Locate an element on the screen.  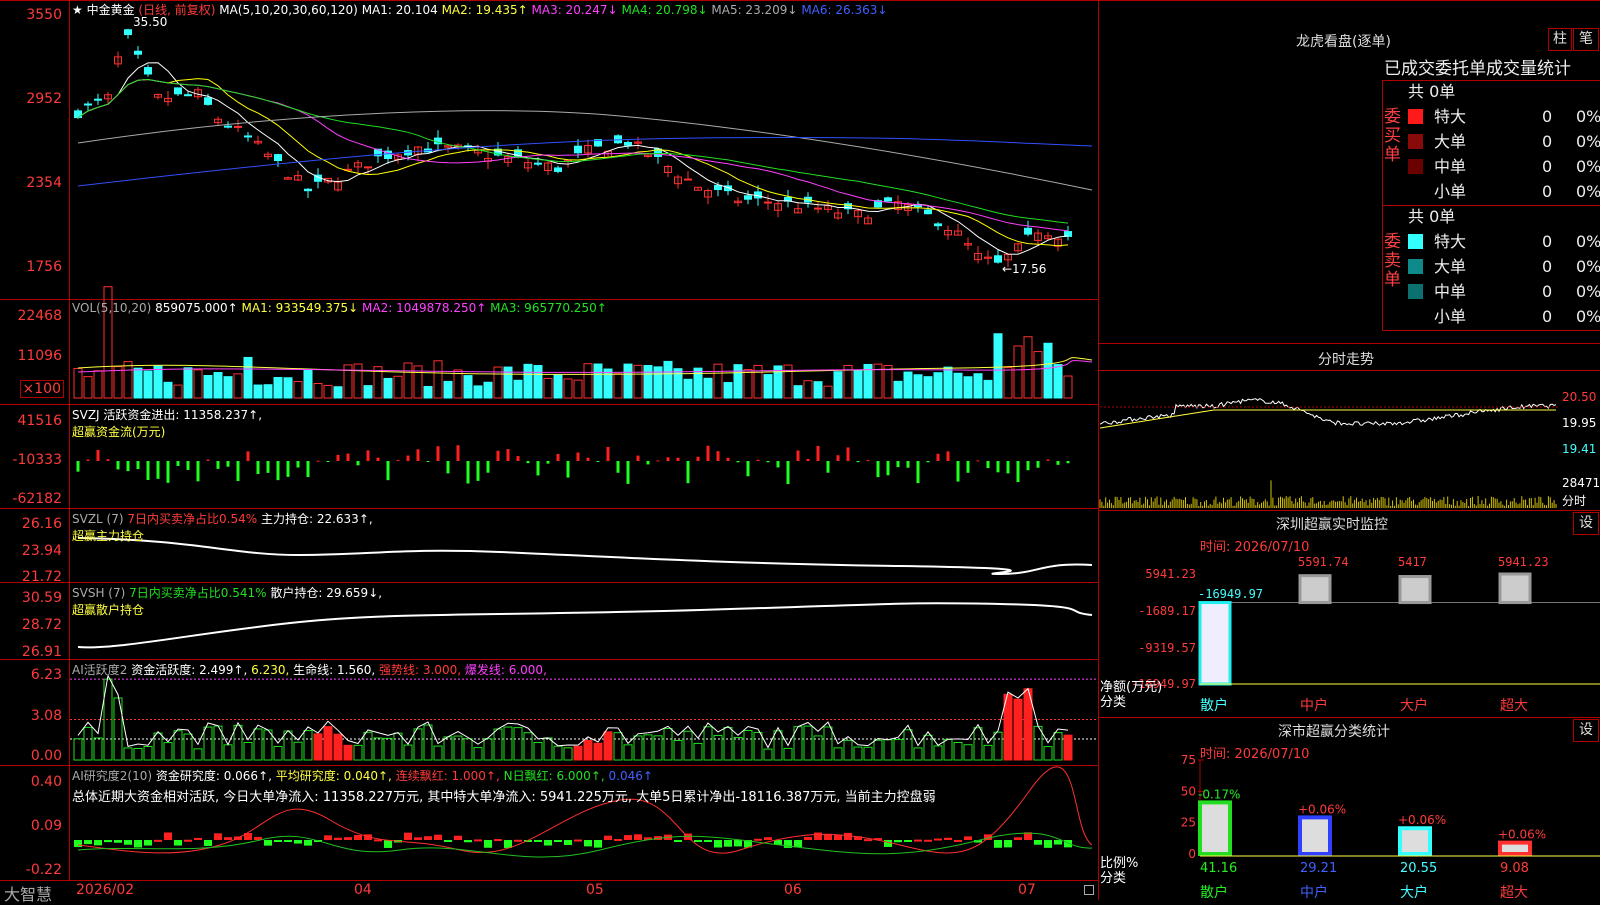
cls-percent-label: -0.17% is located at coordinates (1219, 794).